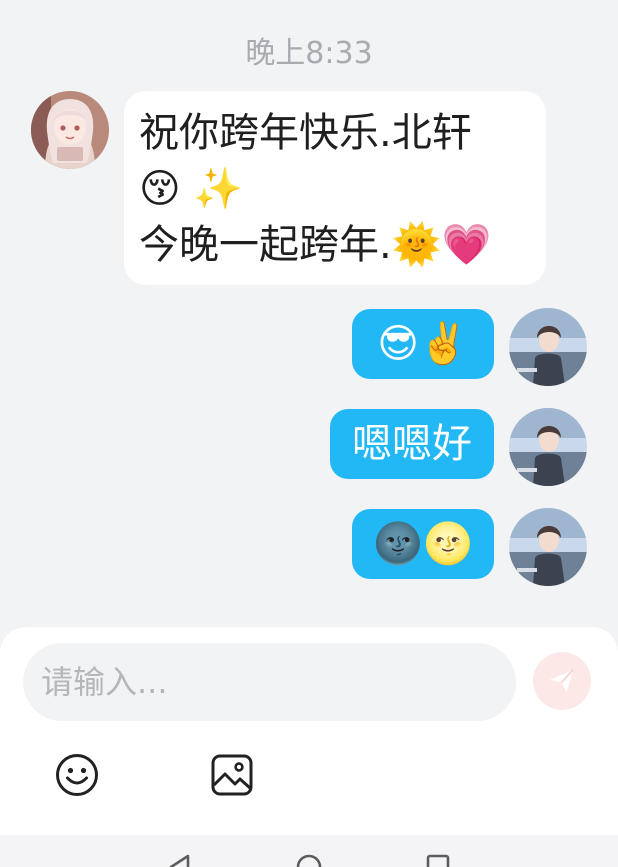 This screenshot has height=867, width=618. What do you see at coordinates (309, 53) in the screenshot?
I see `message-timestamp: 晚上8:33` at bounding box center [309, 53].